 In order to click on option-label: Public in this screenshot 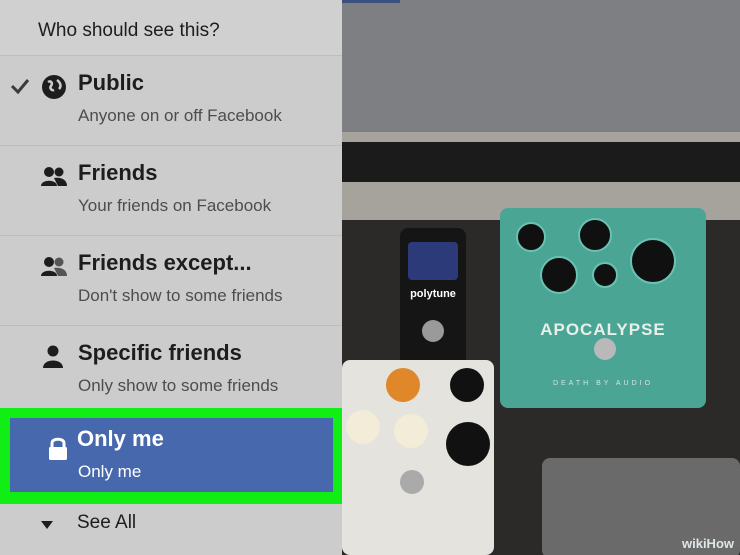, I will do `click(111, 82)`.